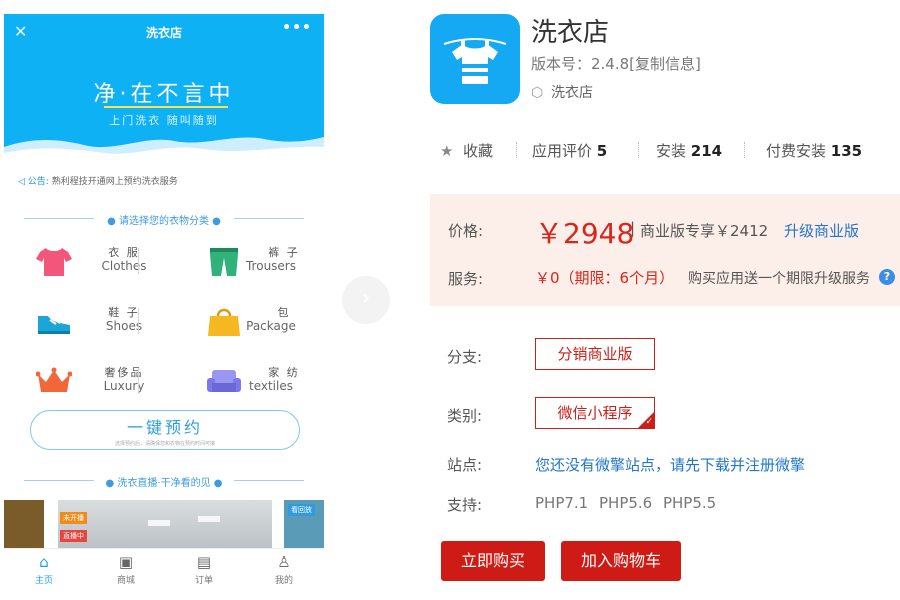 This screenshot has height=600, width=900. Describe the element at coordinates (626, 503) in the screenshot. I see `support-versions: PHP7.1 PHP5.6 PHP5.5` at that location.